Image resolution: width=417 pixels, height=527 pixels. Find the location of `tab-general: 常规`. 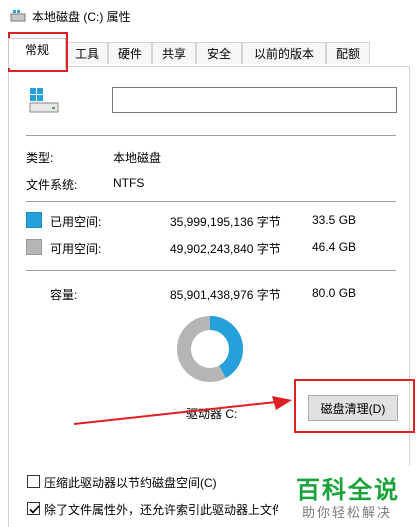

tab-general: 常规 is located at coordinates (37, 53).